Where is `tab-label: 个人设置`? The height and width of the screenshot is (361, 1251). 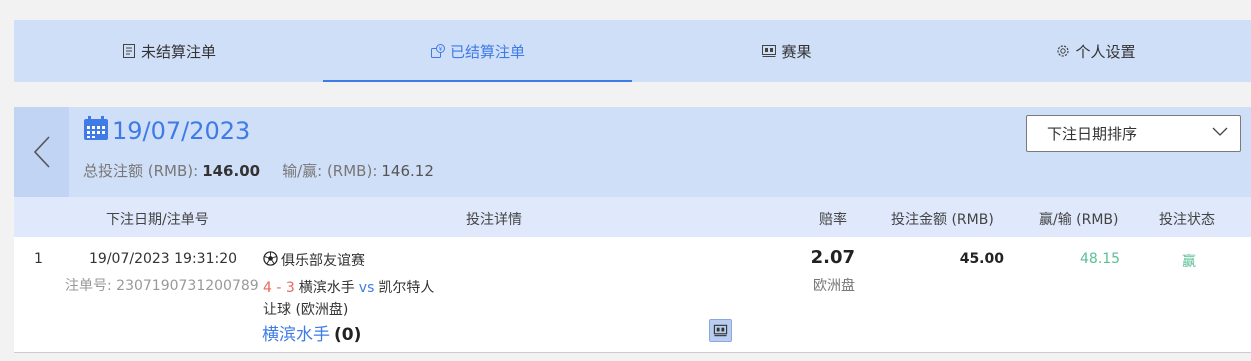
tab-label: 个人设置 is located at coordinates (1105, 51).